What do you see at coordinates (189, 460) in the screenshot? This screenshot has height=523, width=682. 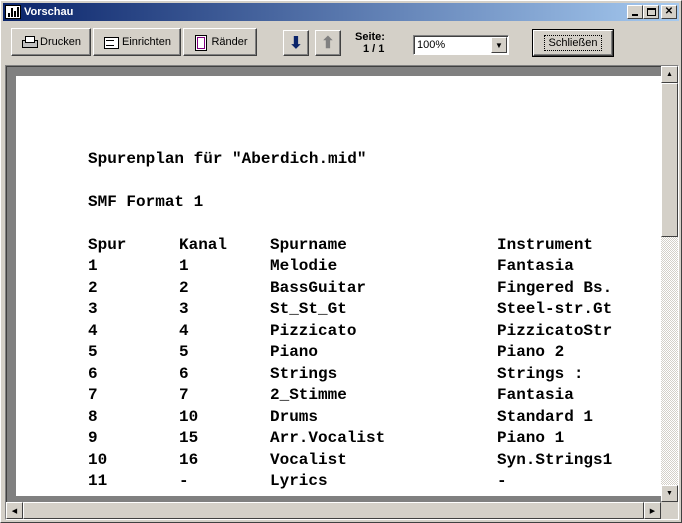 I see `track-channel: 16` at bounding box center [189, 460].